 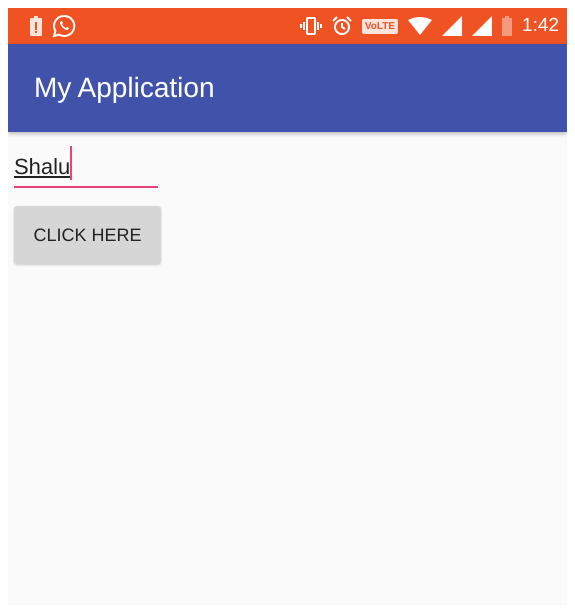 I want to click on text-cursor, so click(x=71, y=163).